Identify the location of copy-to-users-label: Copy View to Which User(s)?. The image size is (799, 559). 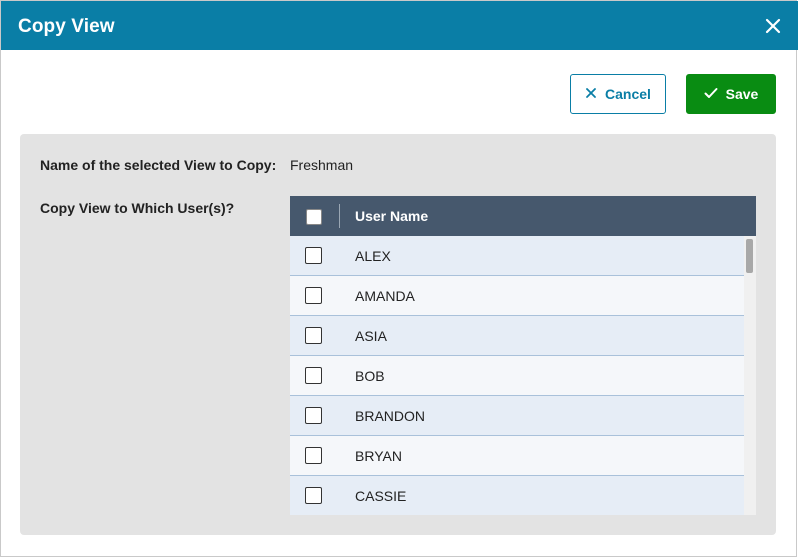
(137, 208).